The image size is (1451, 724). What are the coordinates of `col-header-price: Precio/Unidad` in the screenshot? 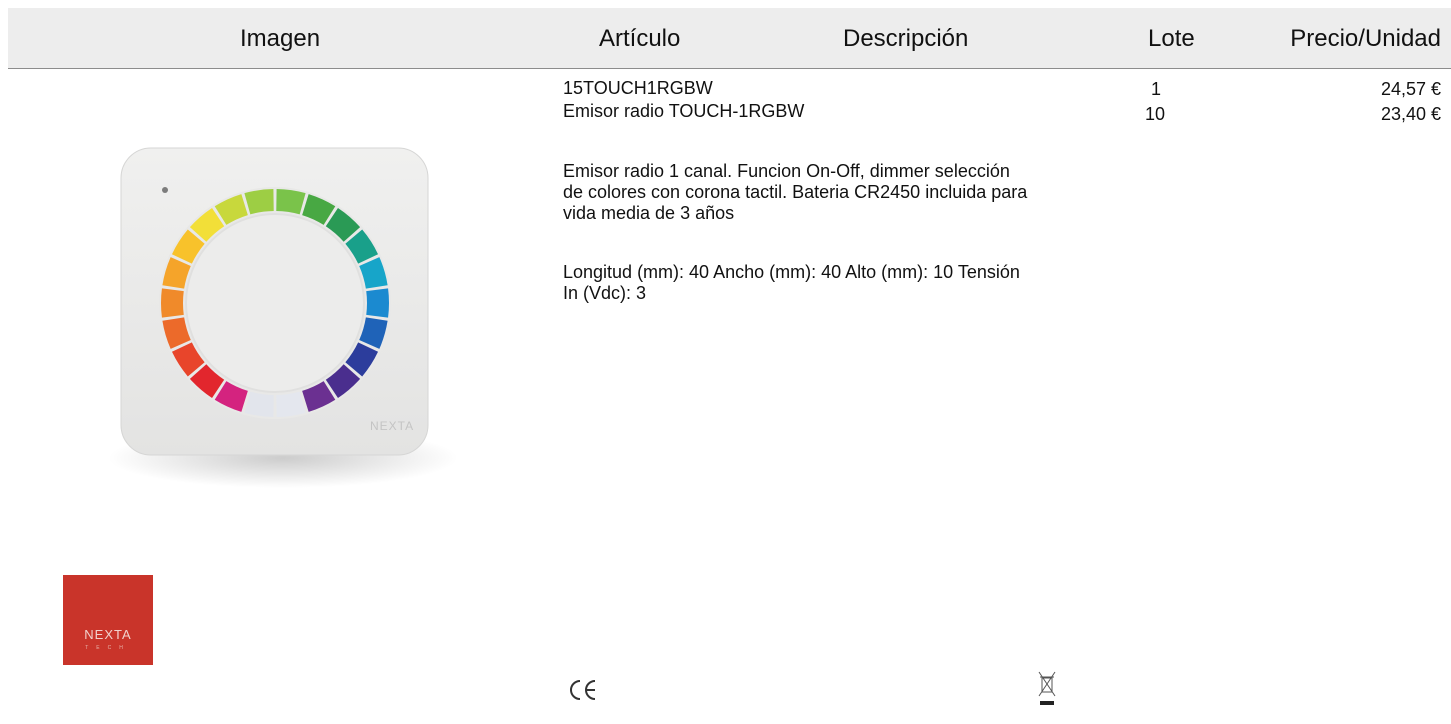 It's located at (1365, 38).